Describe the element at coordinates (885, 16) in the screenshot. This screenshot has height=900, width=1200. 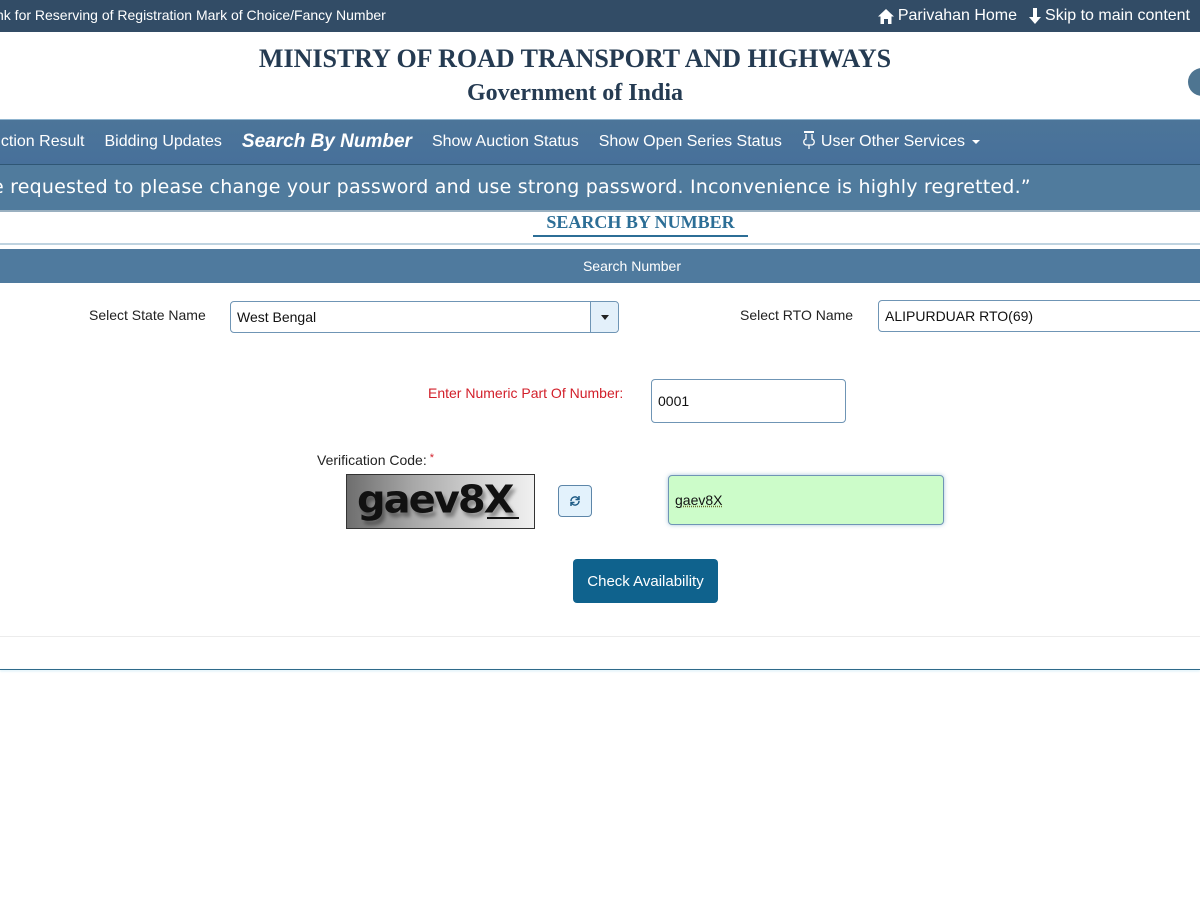
I see `home-icon` at that location.